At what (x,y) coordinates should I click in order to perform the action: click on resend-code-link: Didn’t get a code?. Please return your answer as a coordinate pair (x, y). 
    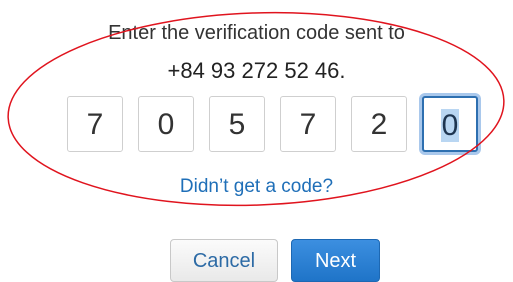
    Looking at the image, I should click on (256, 187).